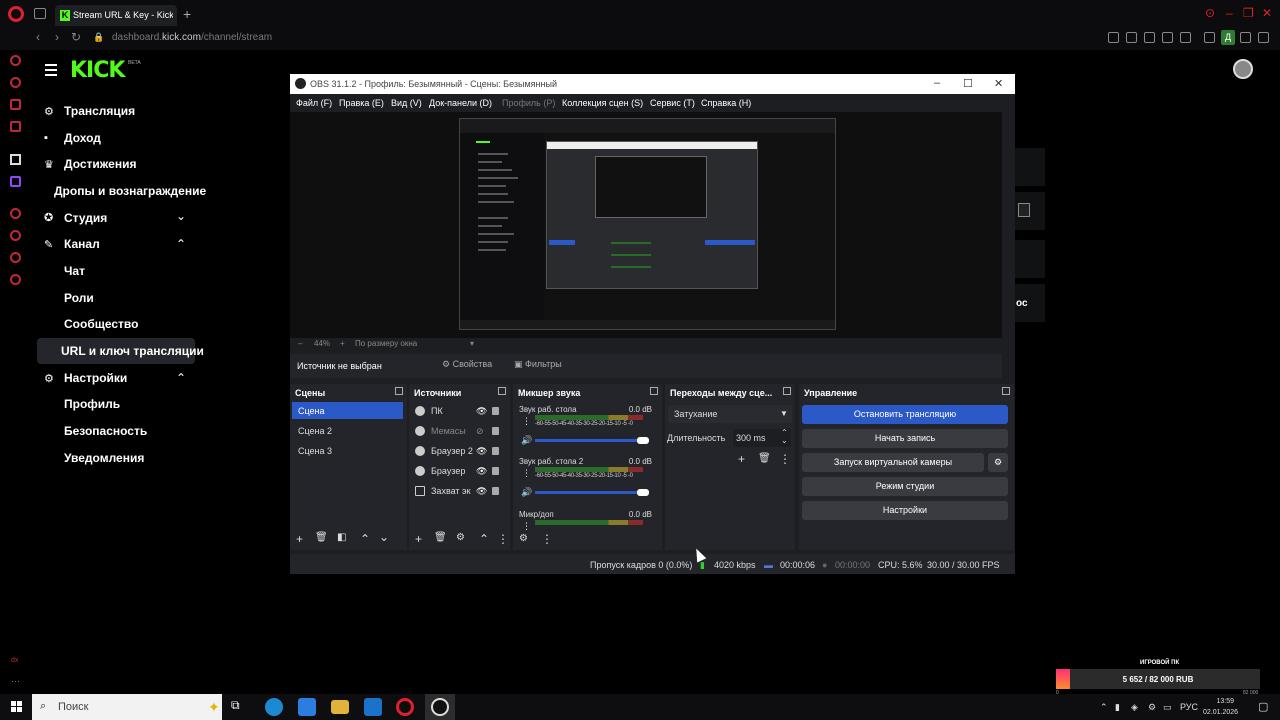 The image size is (1280, 720). Describe the element at coordinates (99, 111) in the screenshot. I see `nav-broadcast: Трансляция` at that location.